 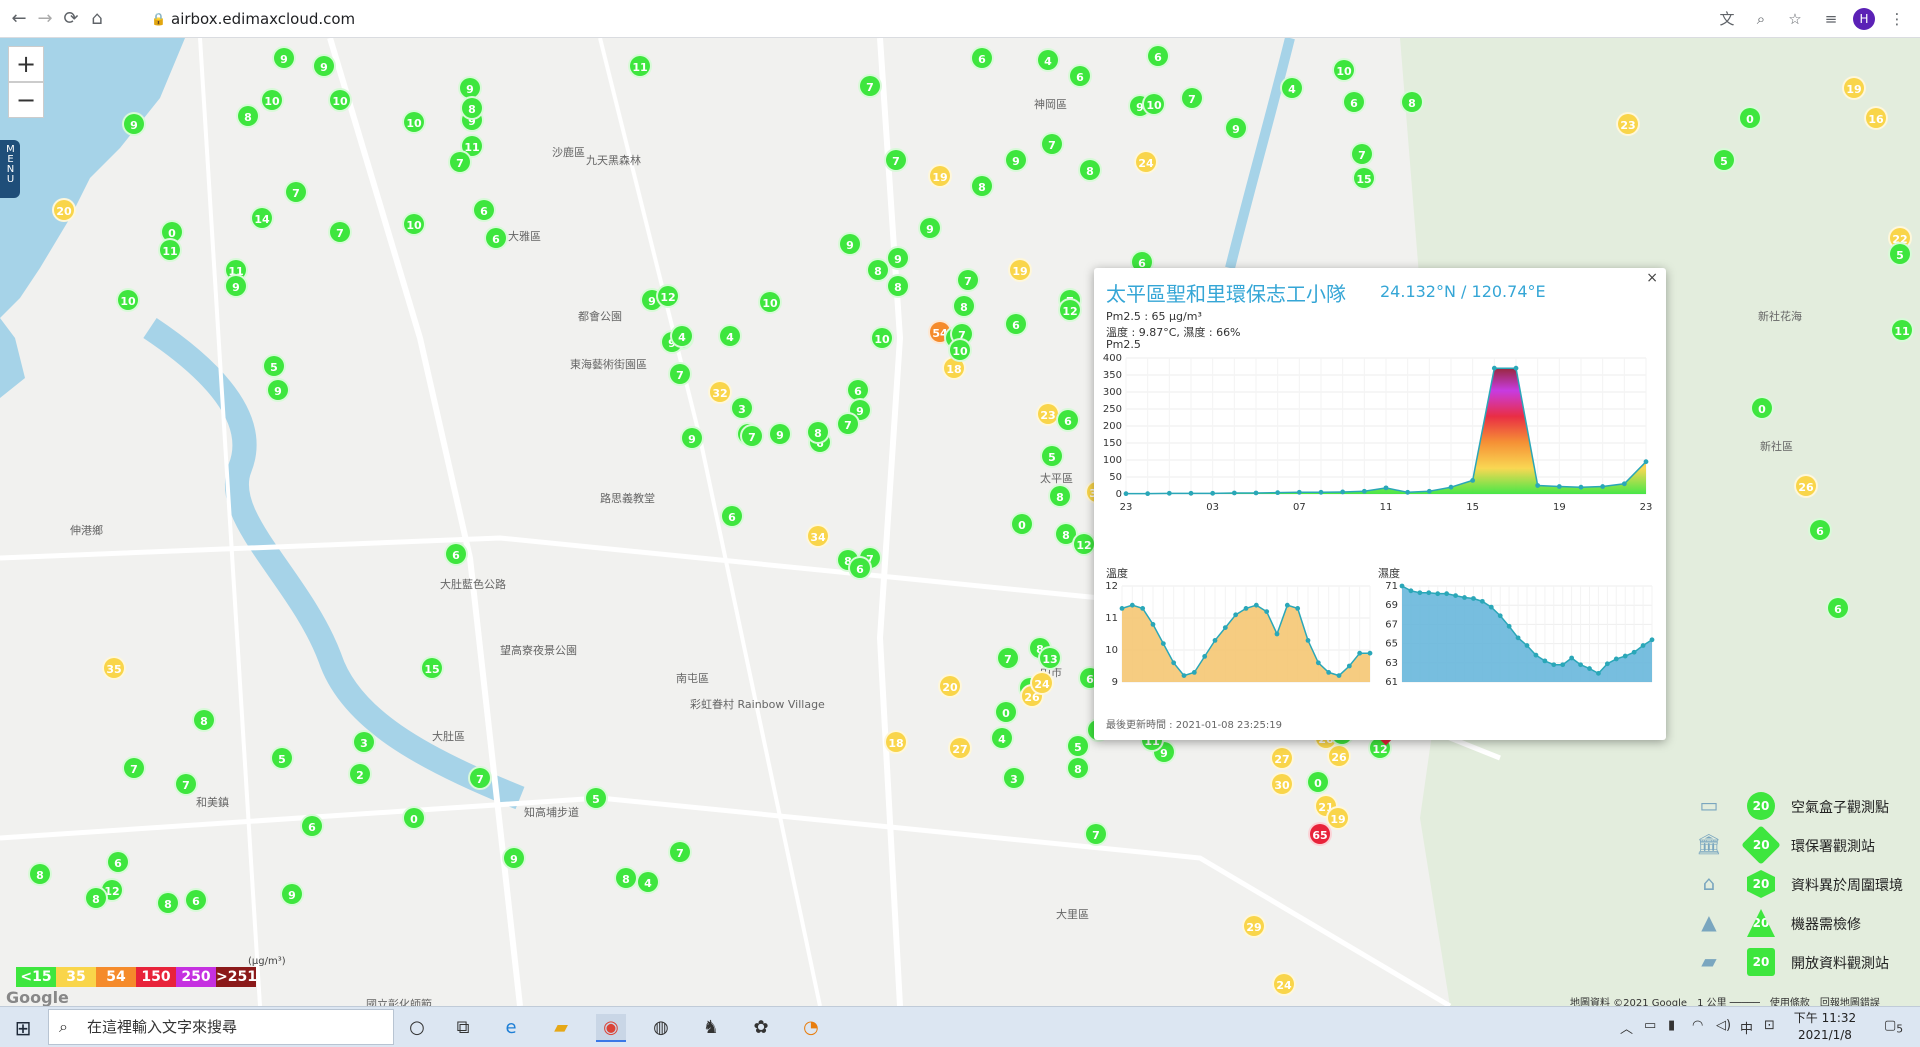 I want to click on ime-mode-icon: ⊡, so click(x=1769, y=1025).